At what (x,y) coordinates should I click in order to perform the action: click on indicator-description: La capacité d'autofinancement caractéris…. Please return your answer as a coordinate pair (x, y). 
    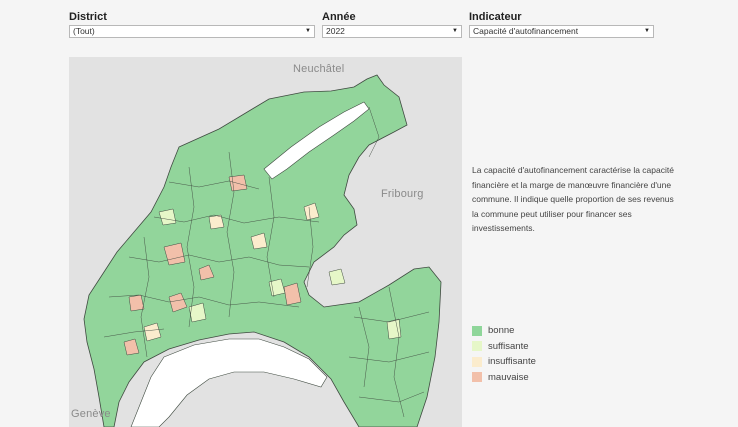
    Looking at the image, I should click on (573, 199).